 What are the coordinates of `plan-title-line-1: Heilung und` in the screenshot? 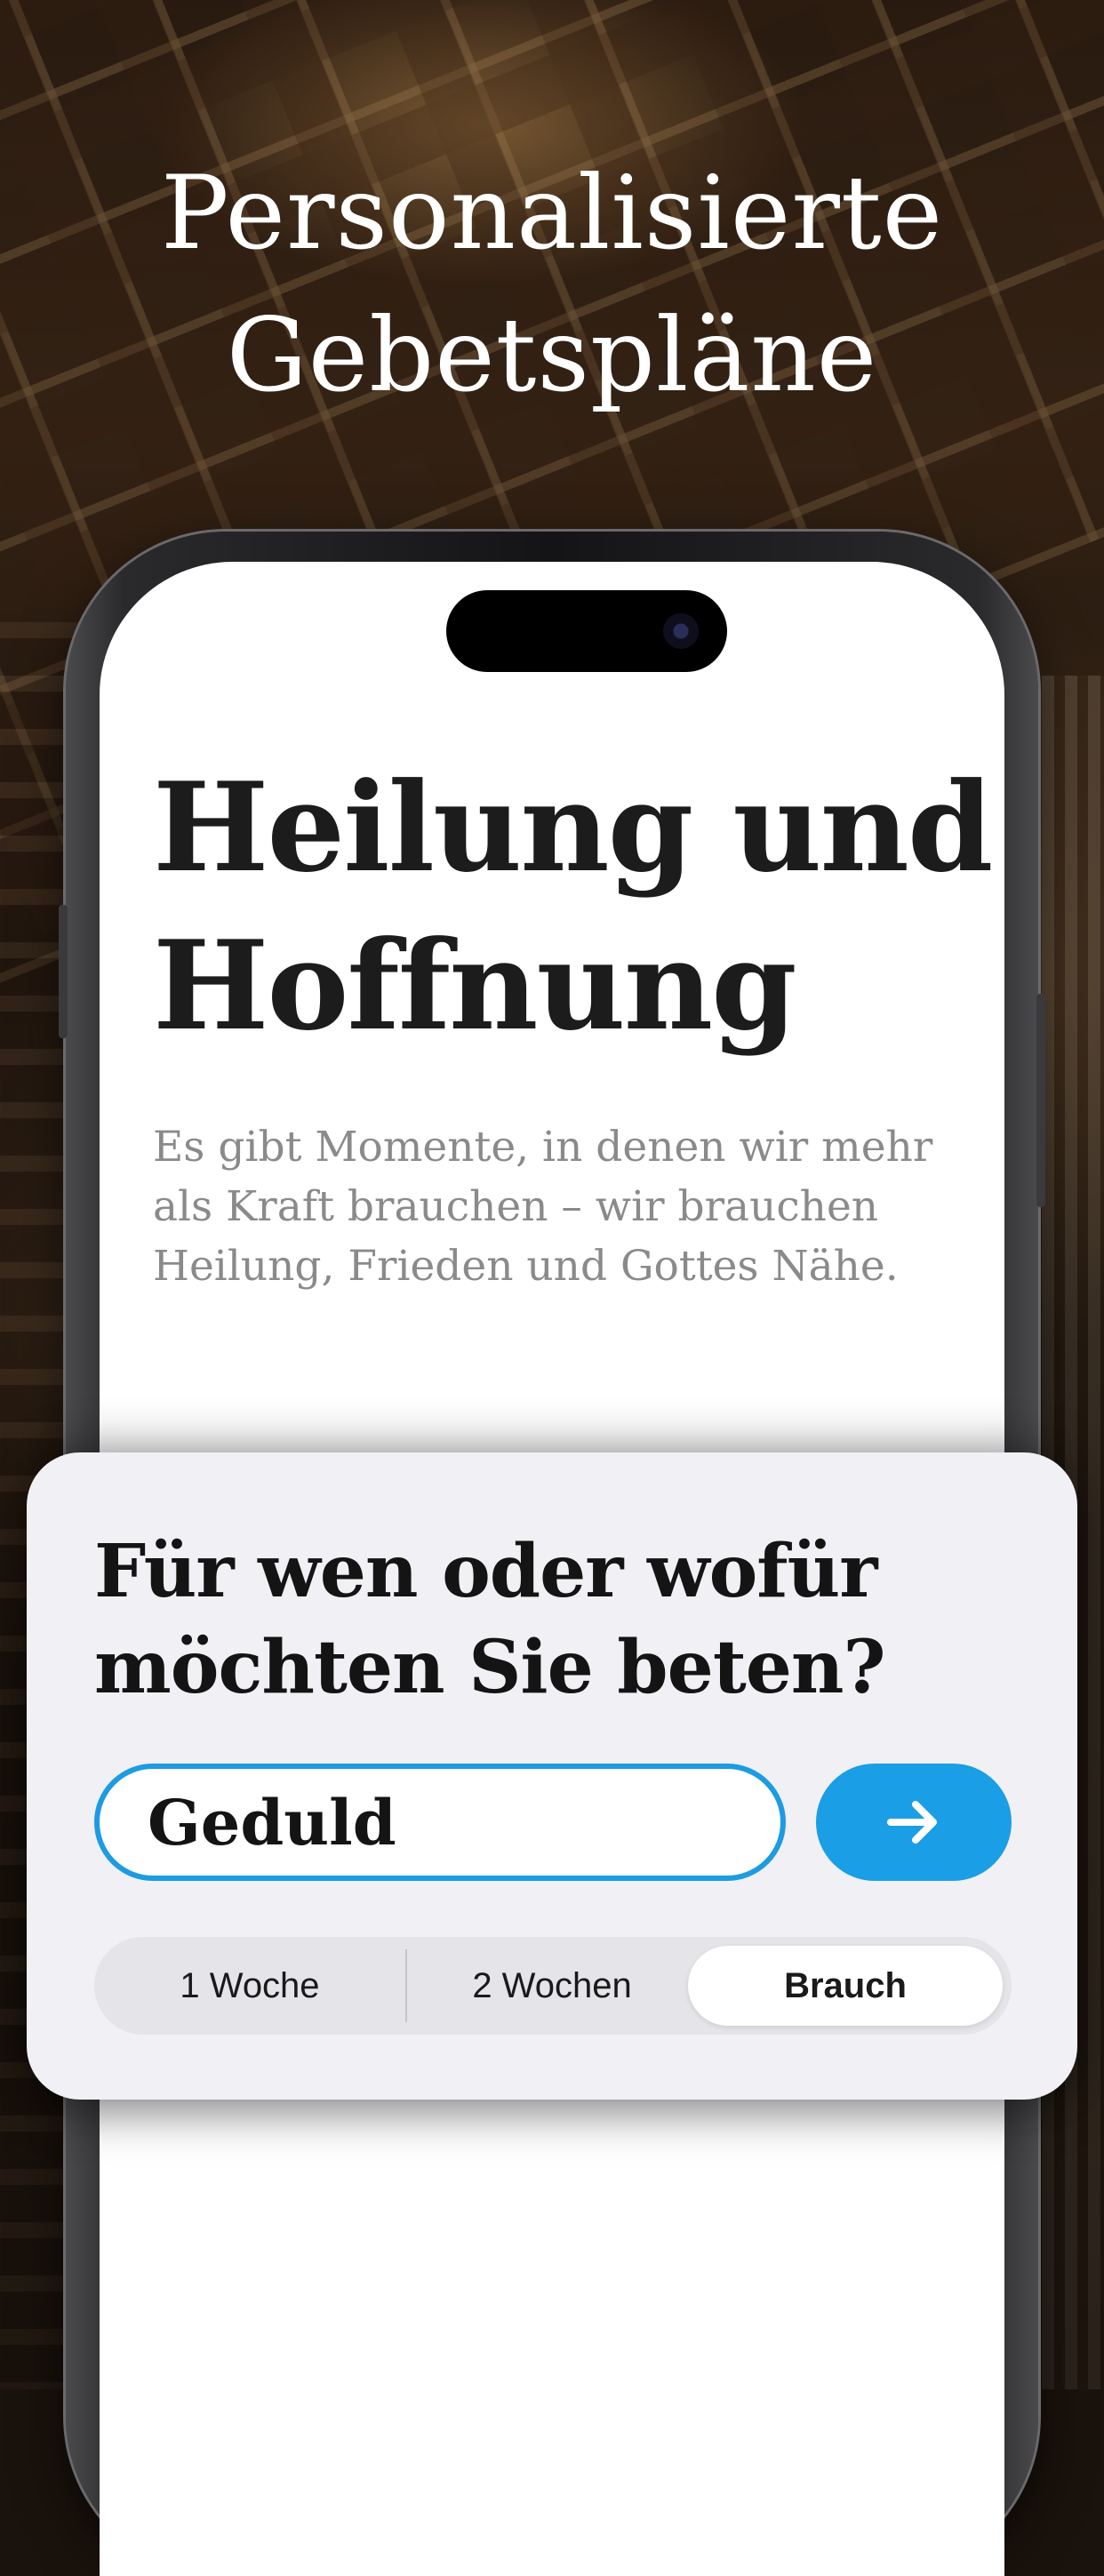 It's located at (573, 827).